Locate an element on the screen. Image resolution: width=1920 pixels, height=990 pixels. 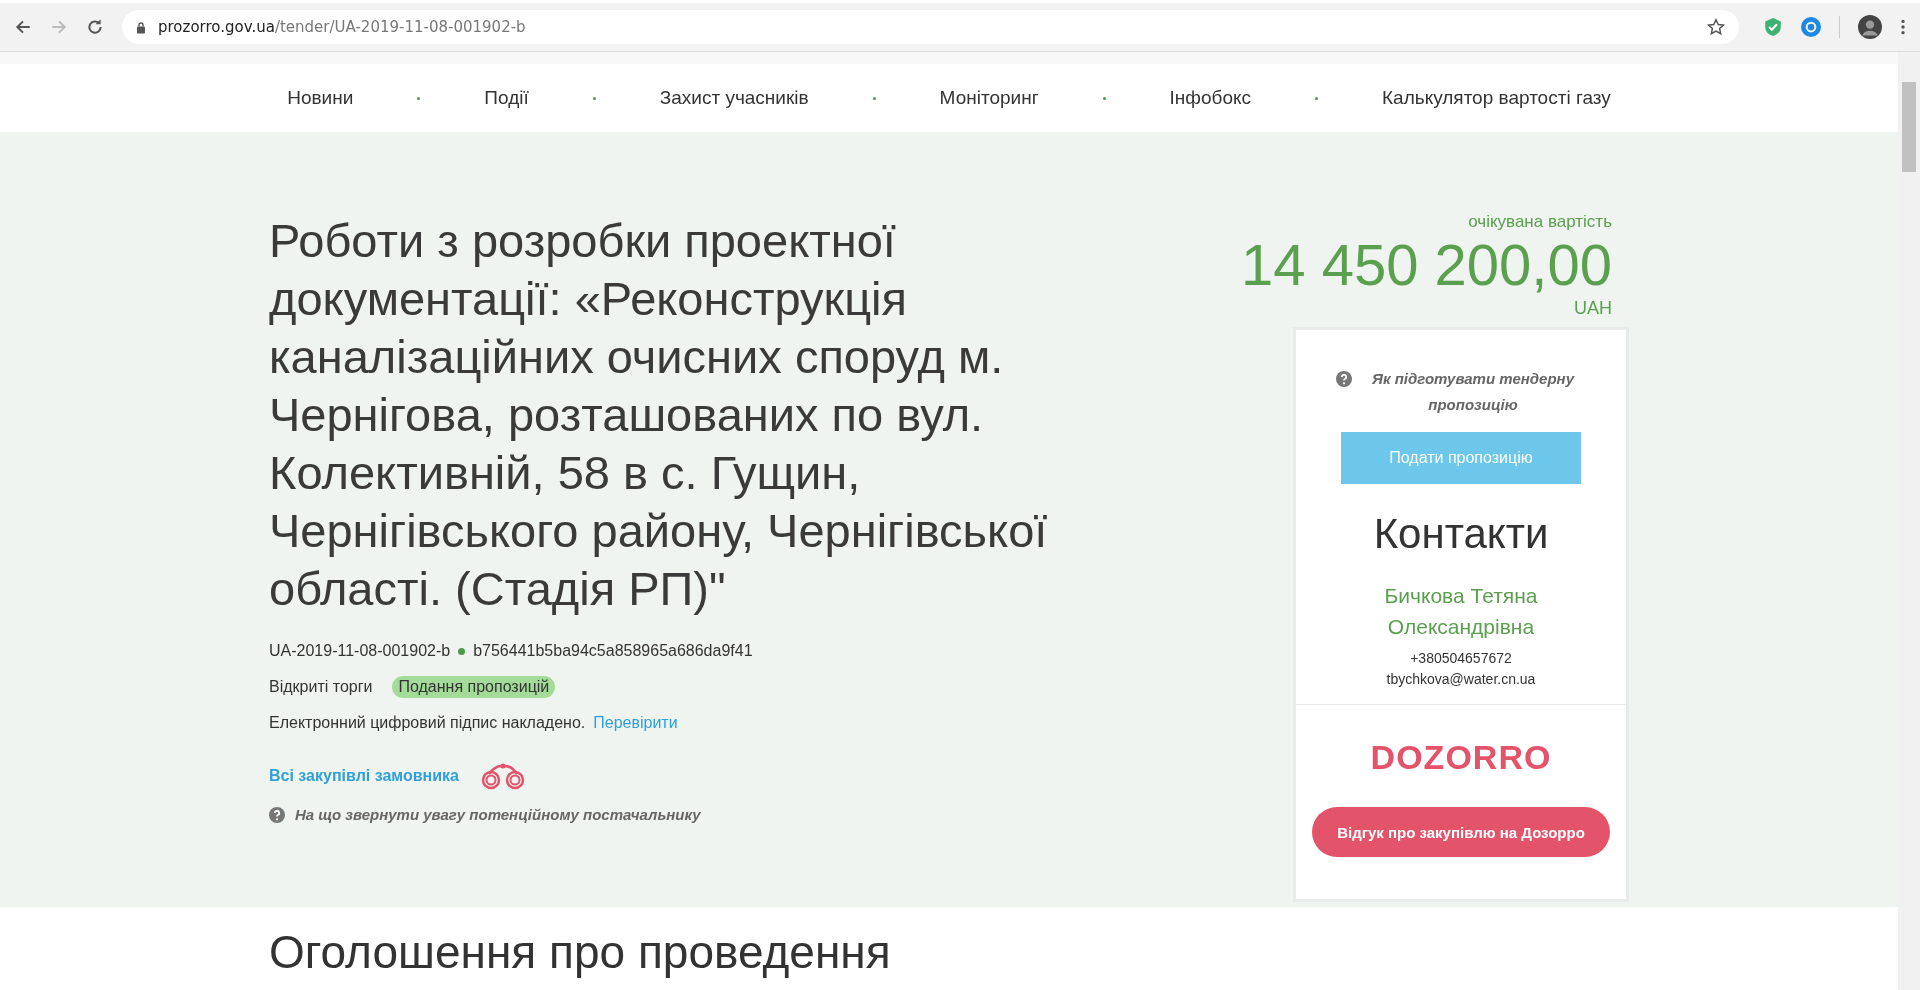
reload-icon is located at coordinates (95, 27).